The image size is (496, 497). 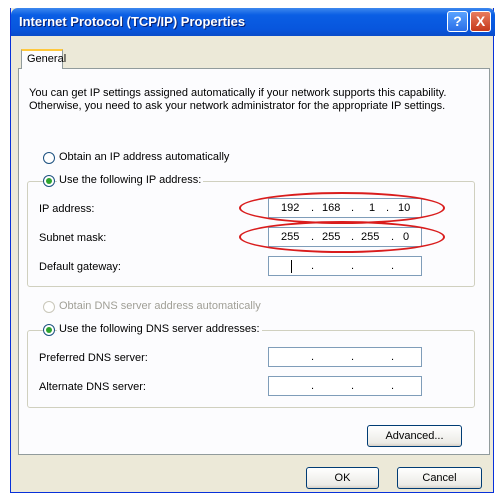 What do you see at coordinates (80, 267) in the screenshot?
I see `default-gateway-label: Default gateway:` at bounding box center [80, 267].